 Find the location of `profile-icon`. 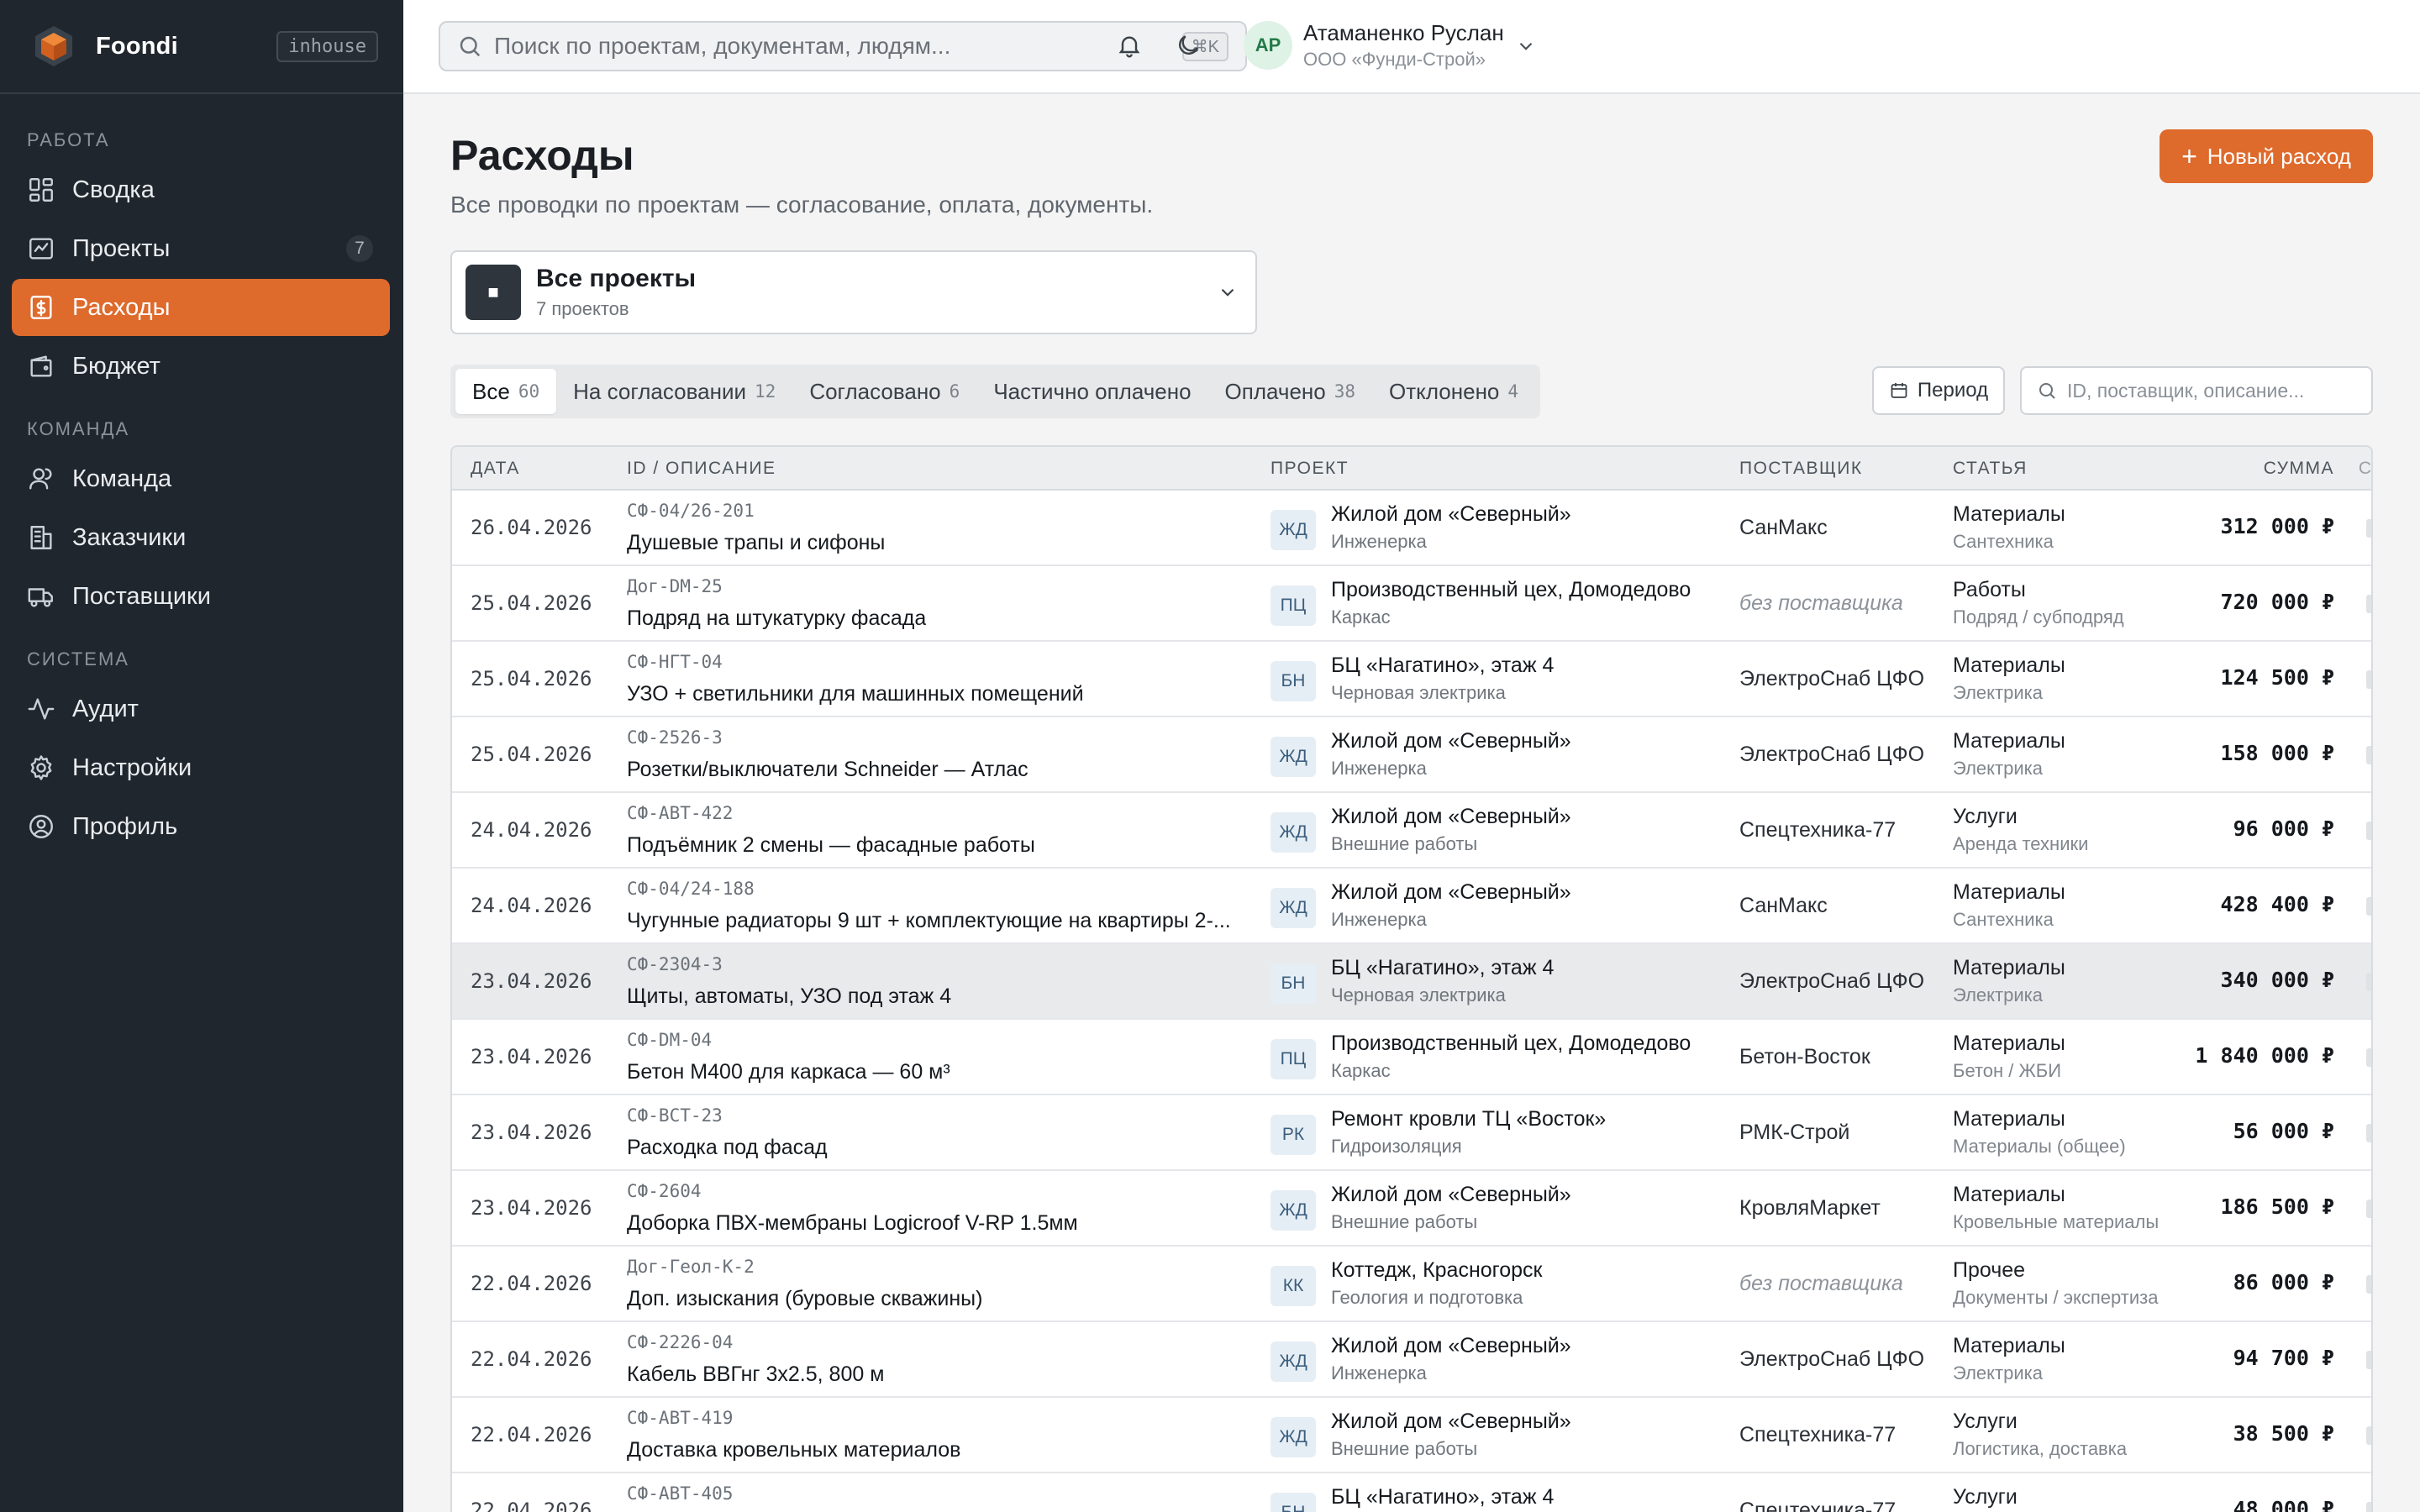

profile-icon is located at coordinates (41, 826).